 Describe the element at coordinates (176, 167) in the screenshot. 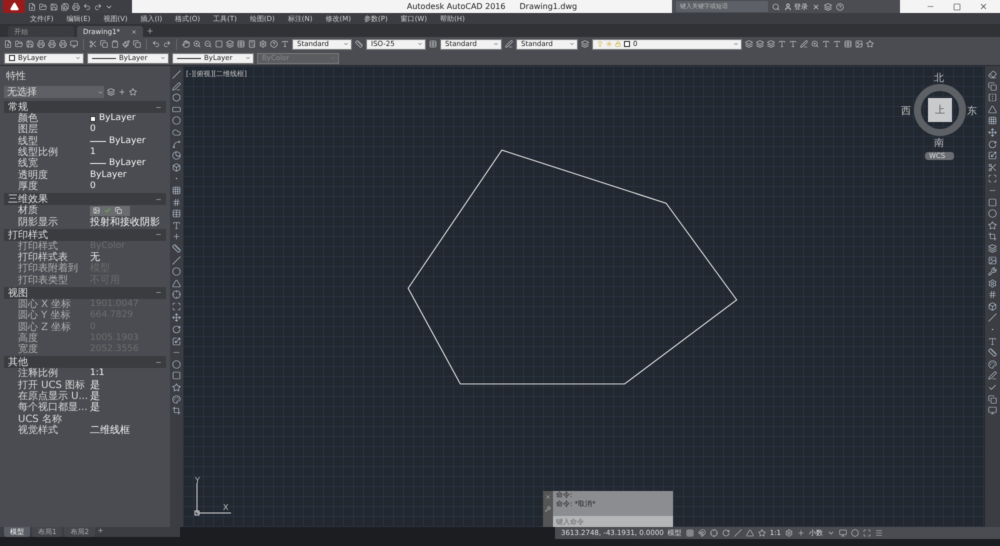

I see `block-icon` at that location.